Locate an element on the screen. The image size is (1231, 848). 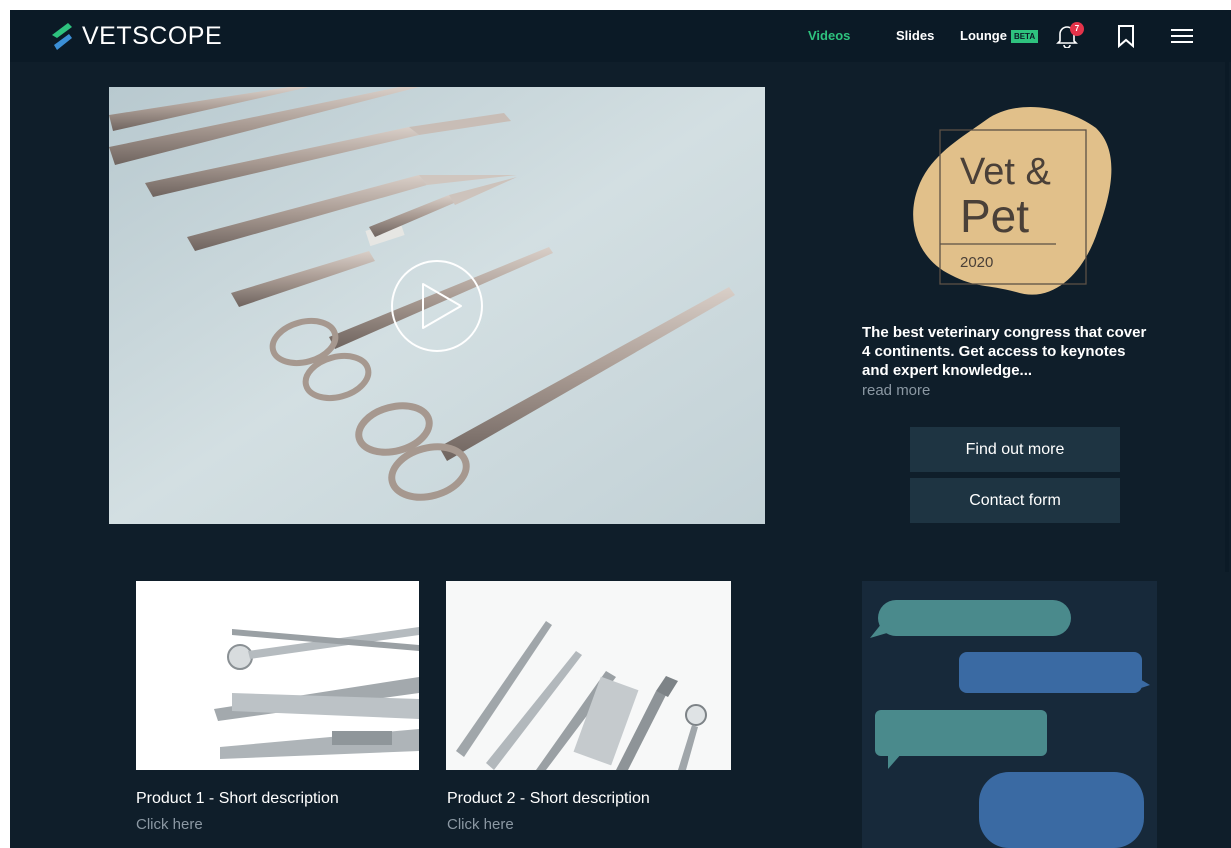
product-1-image is located at coordinates (277, 675).